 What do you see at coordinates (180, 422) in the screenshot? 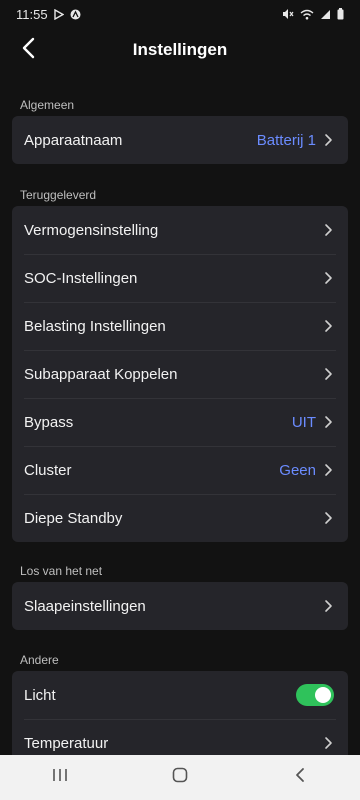
I see `row-bypass: Bypass UIT` at bounding box center [180, 422].